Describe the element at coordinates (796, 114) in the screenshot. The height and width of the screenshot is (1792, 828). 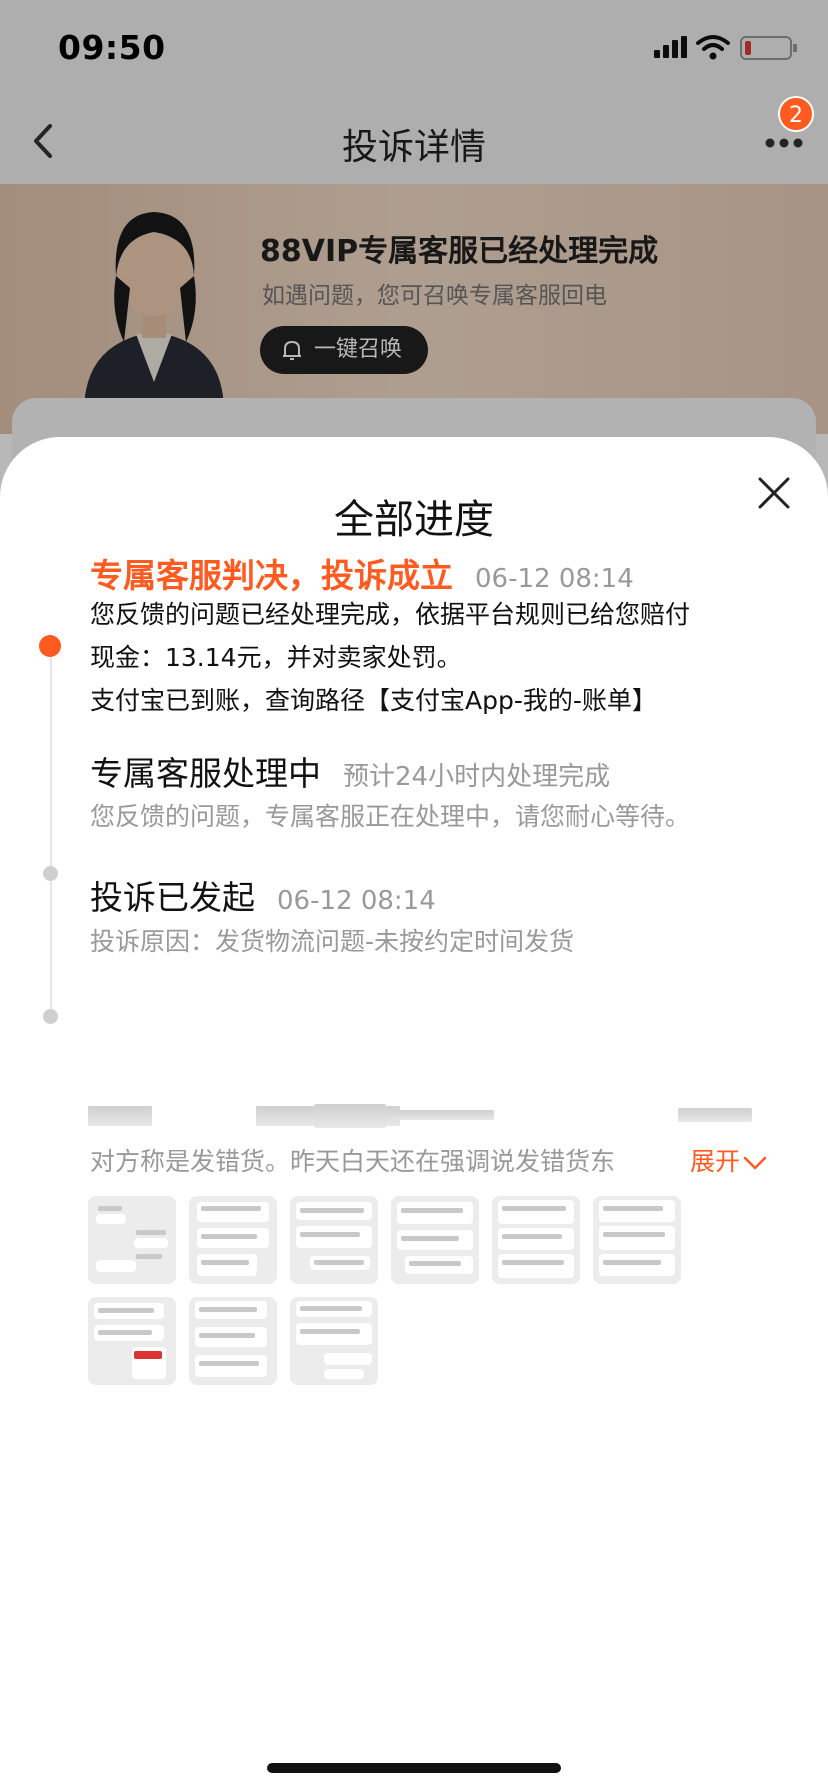
I see `notification-badge: 2` at that location.